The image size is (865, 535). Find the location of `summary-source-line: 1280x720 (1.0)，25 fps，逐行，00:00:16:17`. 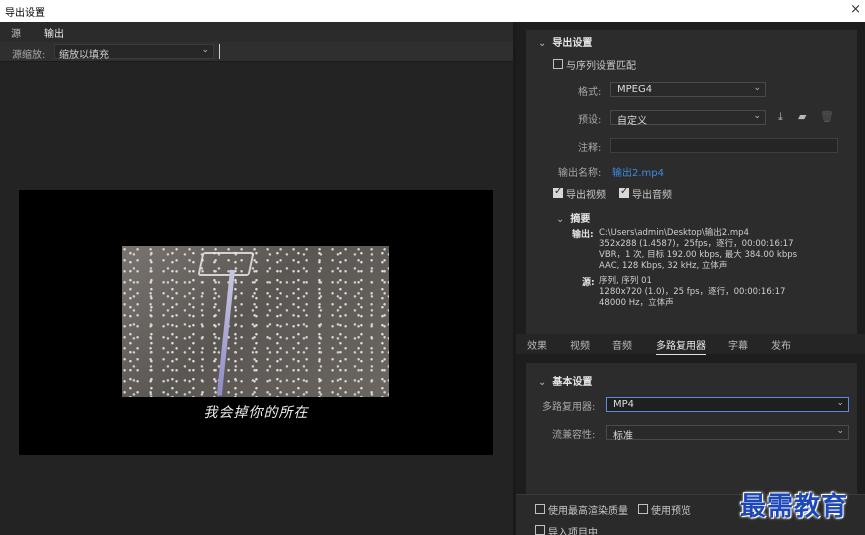

summary-source-line: 1280x720 (1.0)，25 fps，逐行，00:00:16:17 is located at coordinates (692, 292).